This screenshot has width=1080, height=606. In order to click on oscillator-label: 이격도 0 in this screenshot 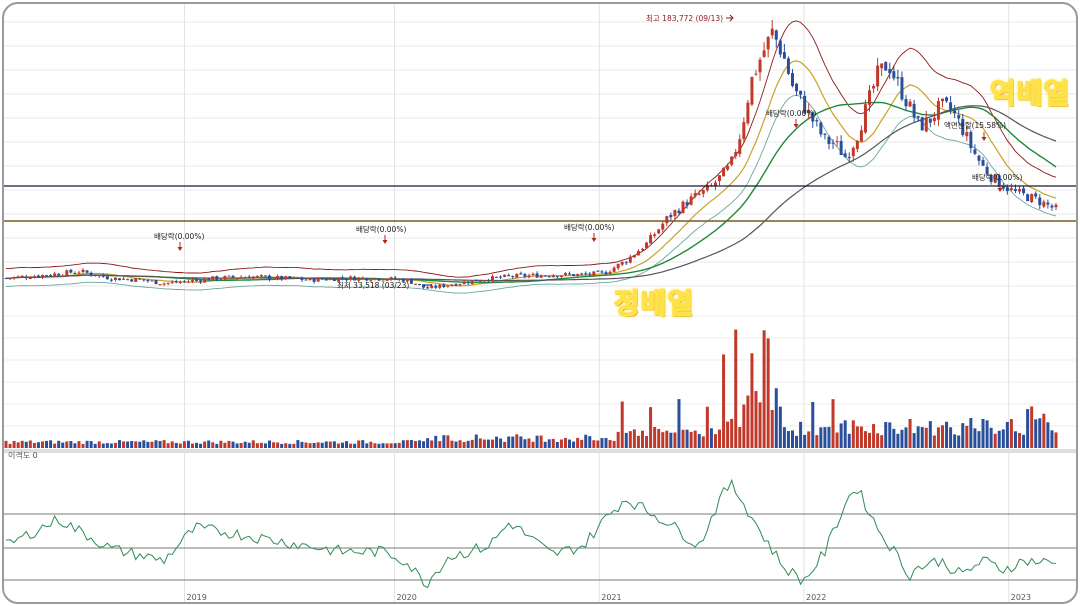, I will do `click(23, 455)`.